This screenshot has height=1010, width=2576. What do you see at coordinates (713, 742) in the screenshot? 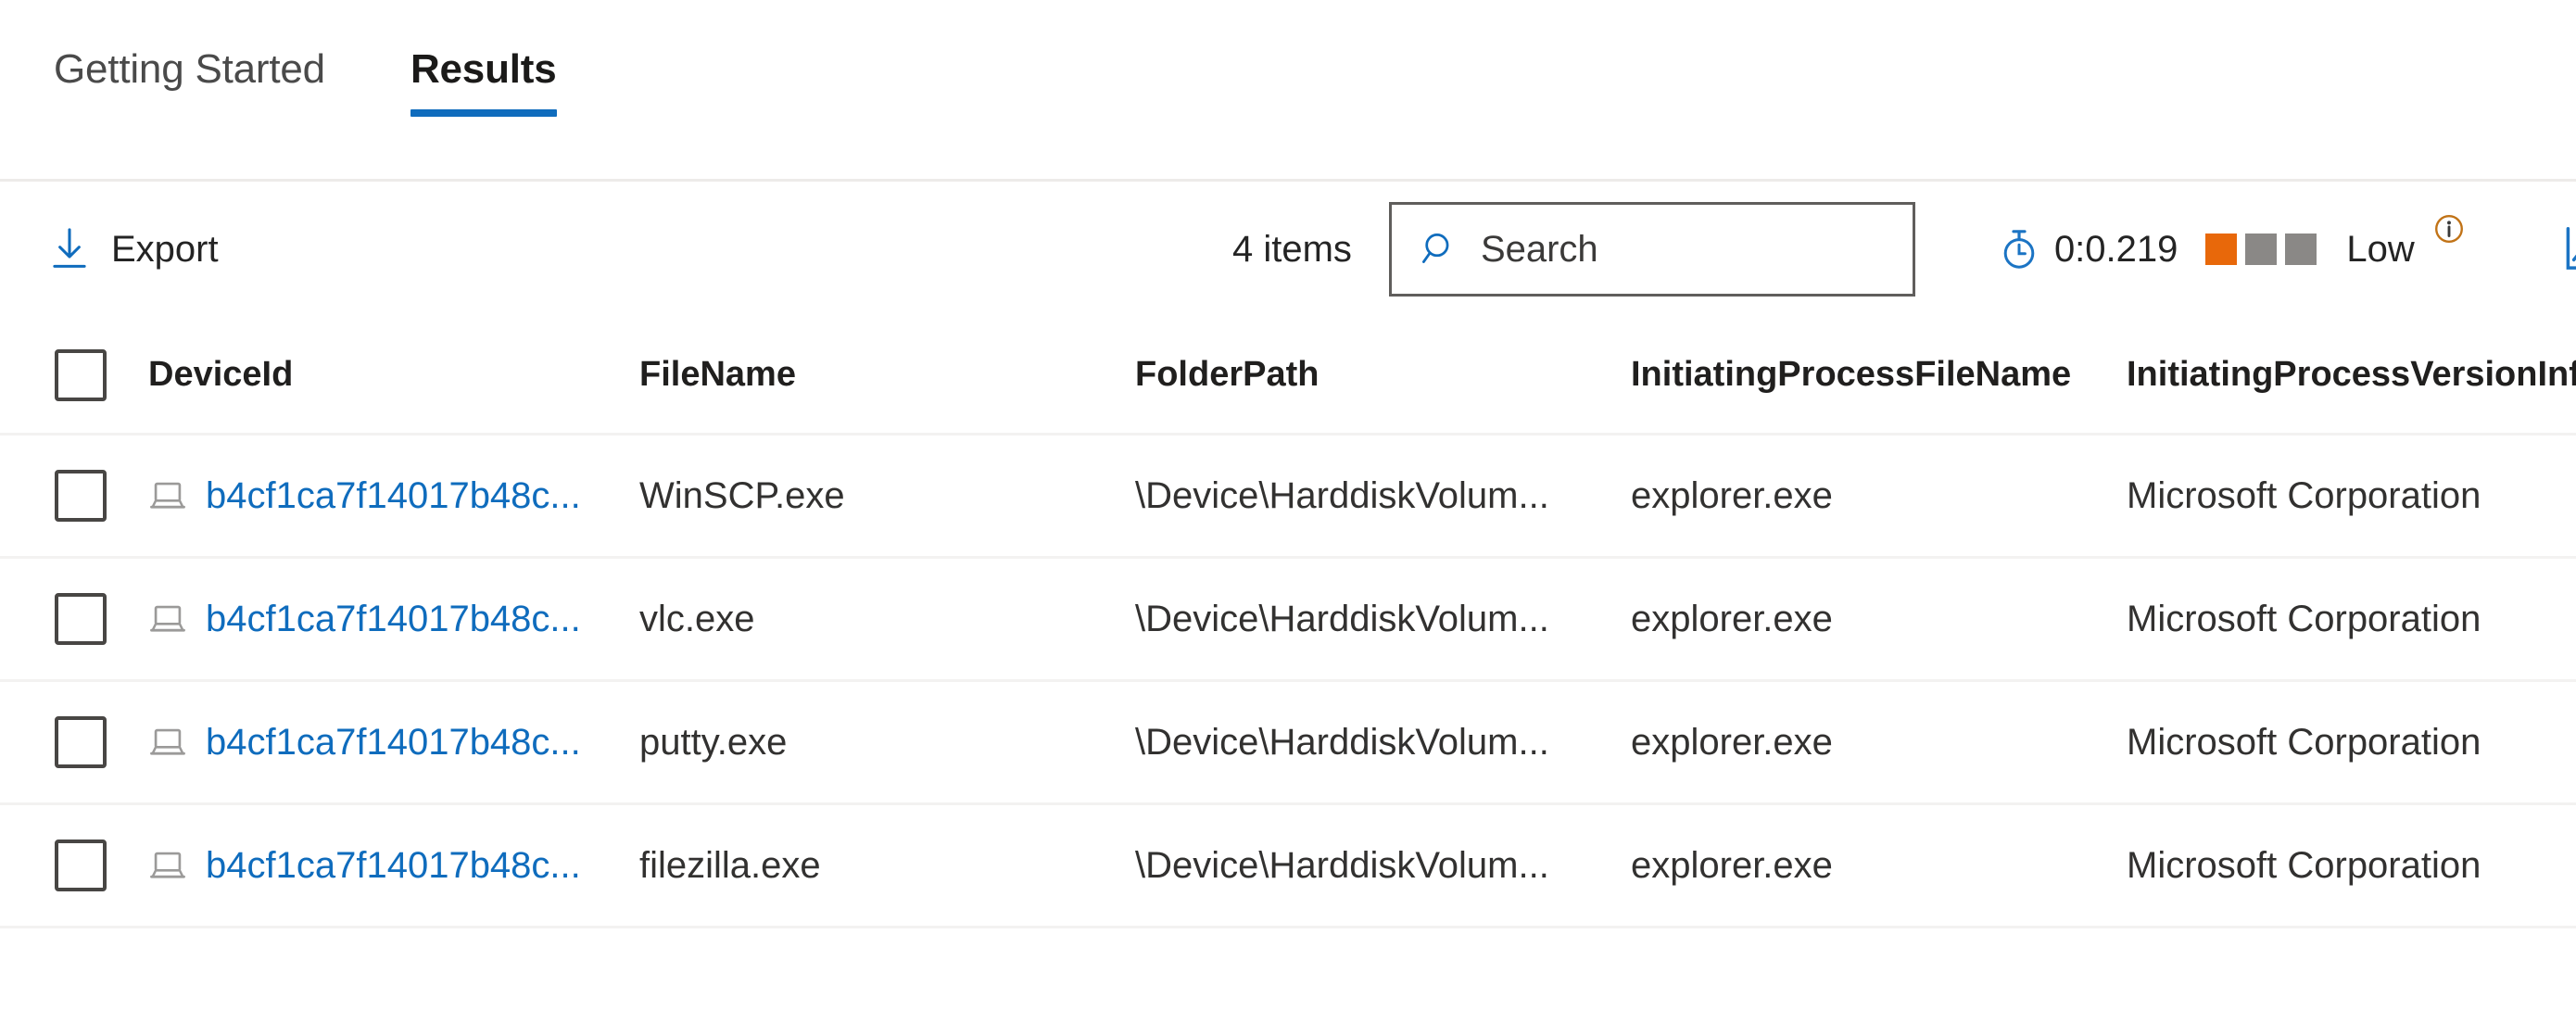
I see `cell-filename: putty.exe` at bounding box center [713, 742].